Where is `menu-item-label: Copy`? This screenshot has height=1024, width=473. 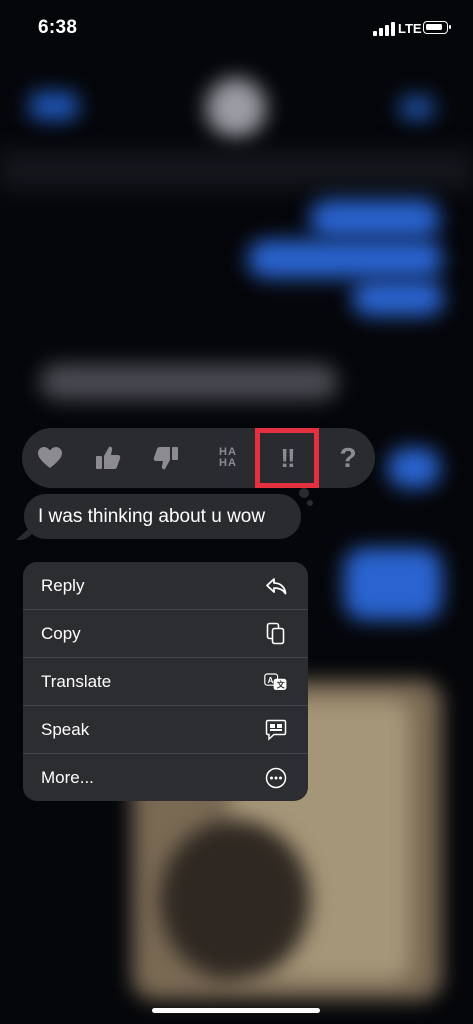 menu-item-label: Copy is located at coordinates (61, 633).